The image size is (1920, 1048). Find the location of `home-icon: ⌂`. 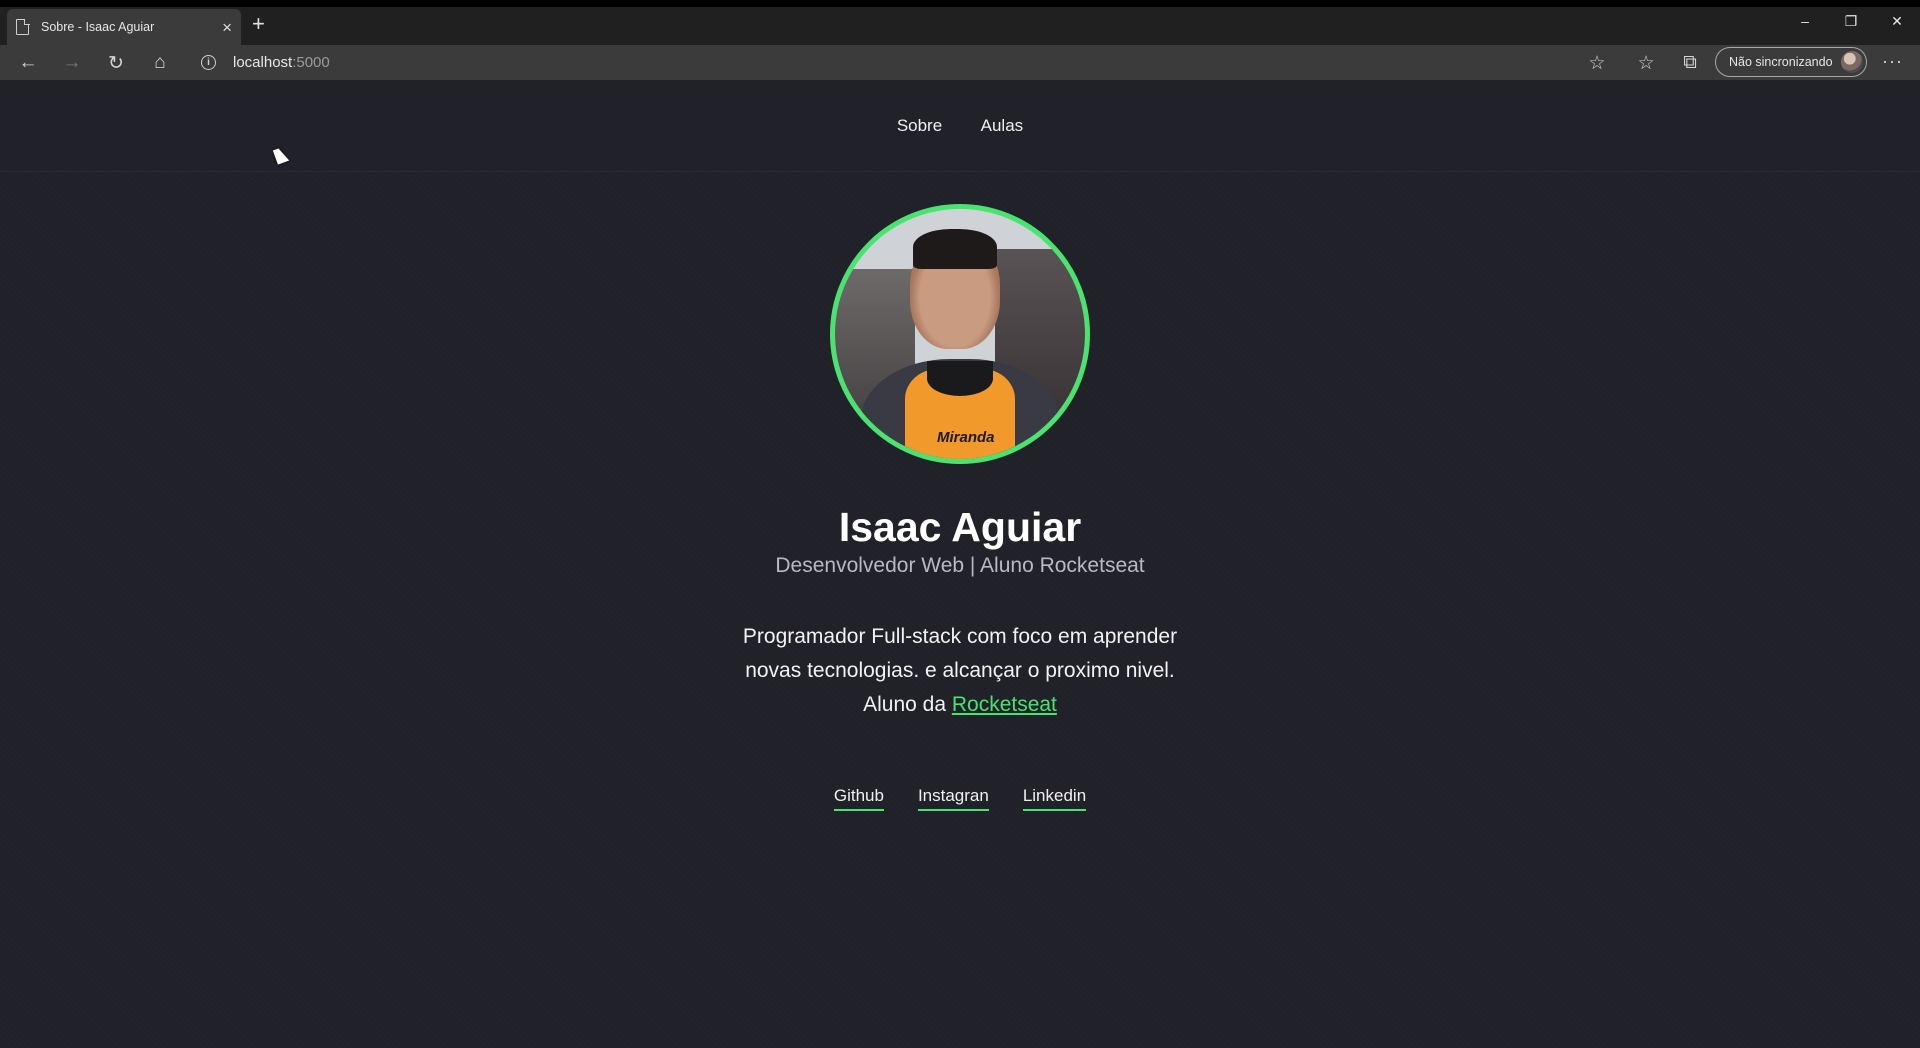

home-icon: ⌂ is located at coordinates (160, 63).